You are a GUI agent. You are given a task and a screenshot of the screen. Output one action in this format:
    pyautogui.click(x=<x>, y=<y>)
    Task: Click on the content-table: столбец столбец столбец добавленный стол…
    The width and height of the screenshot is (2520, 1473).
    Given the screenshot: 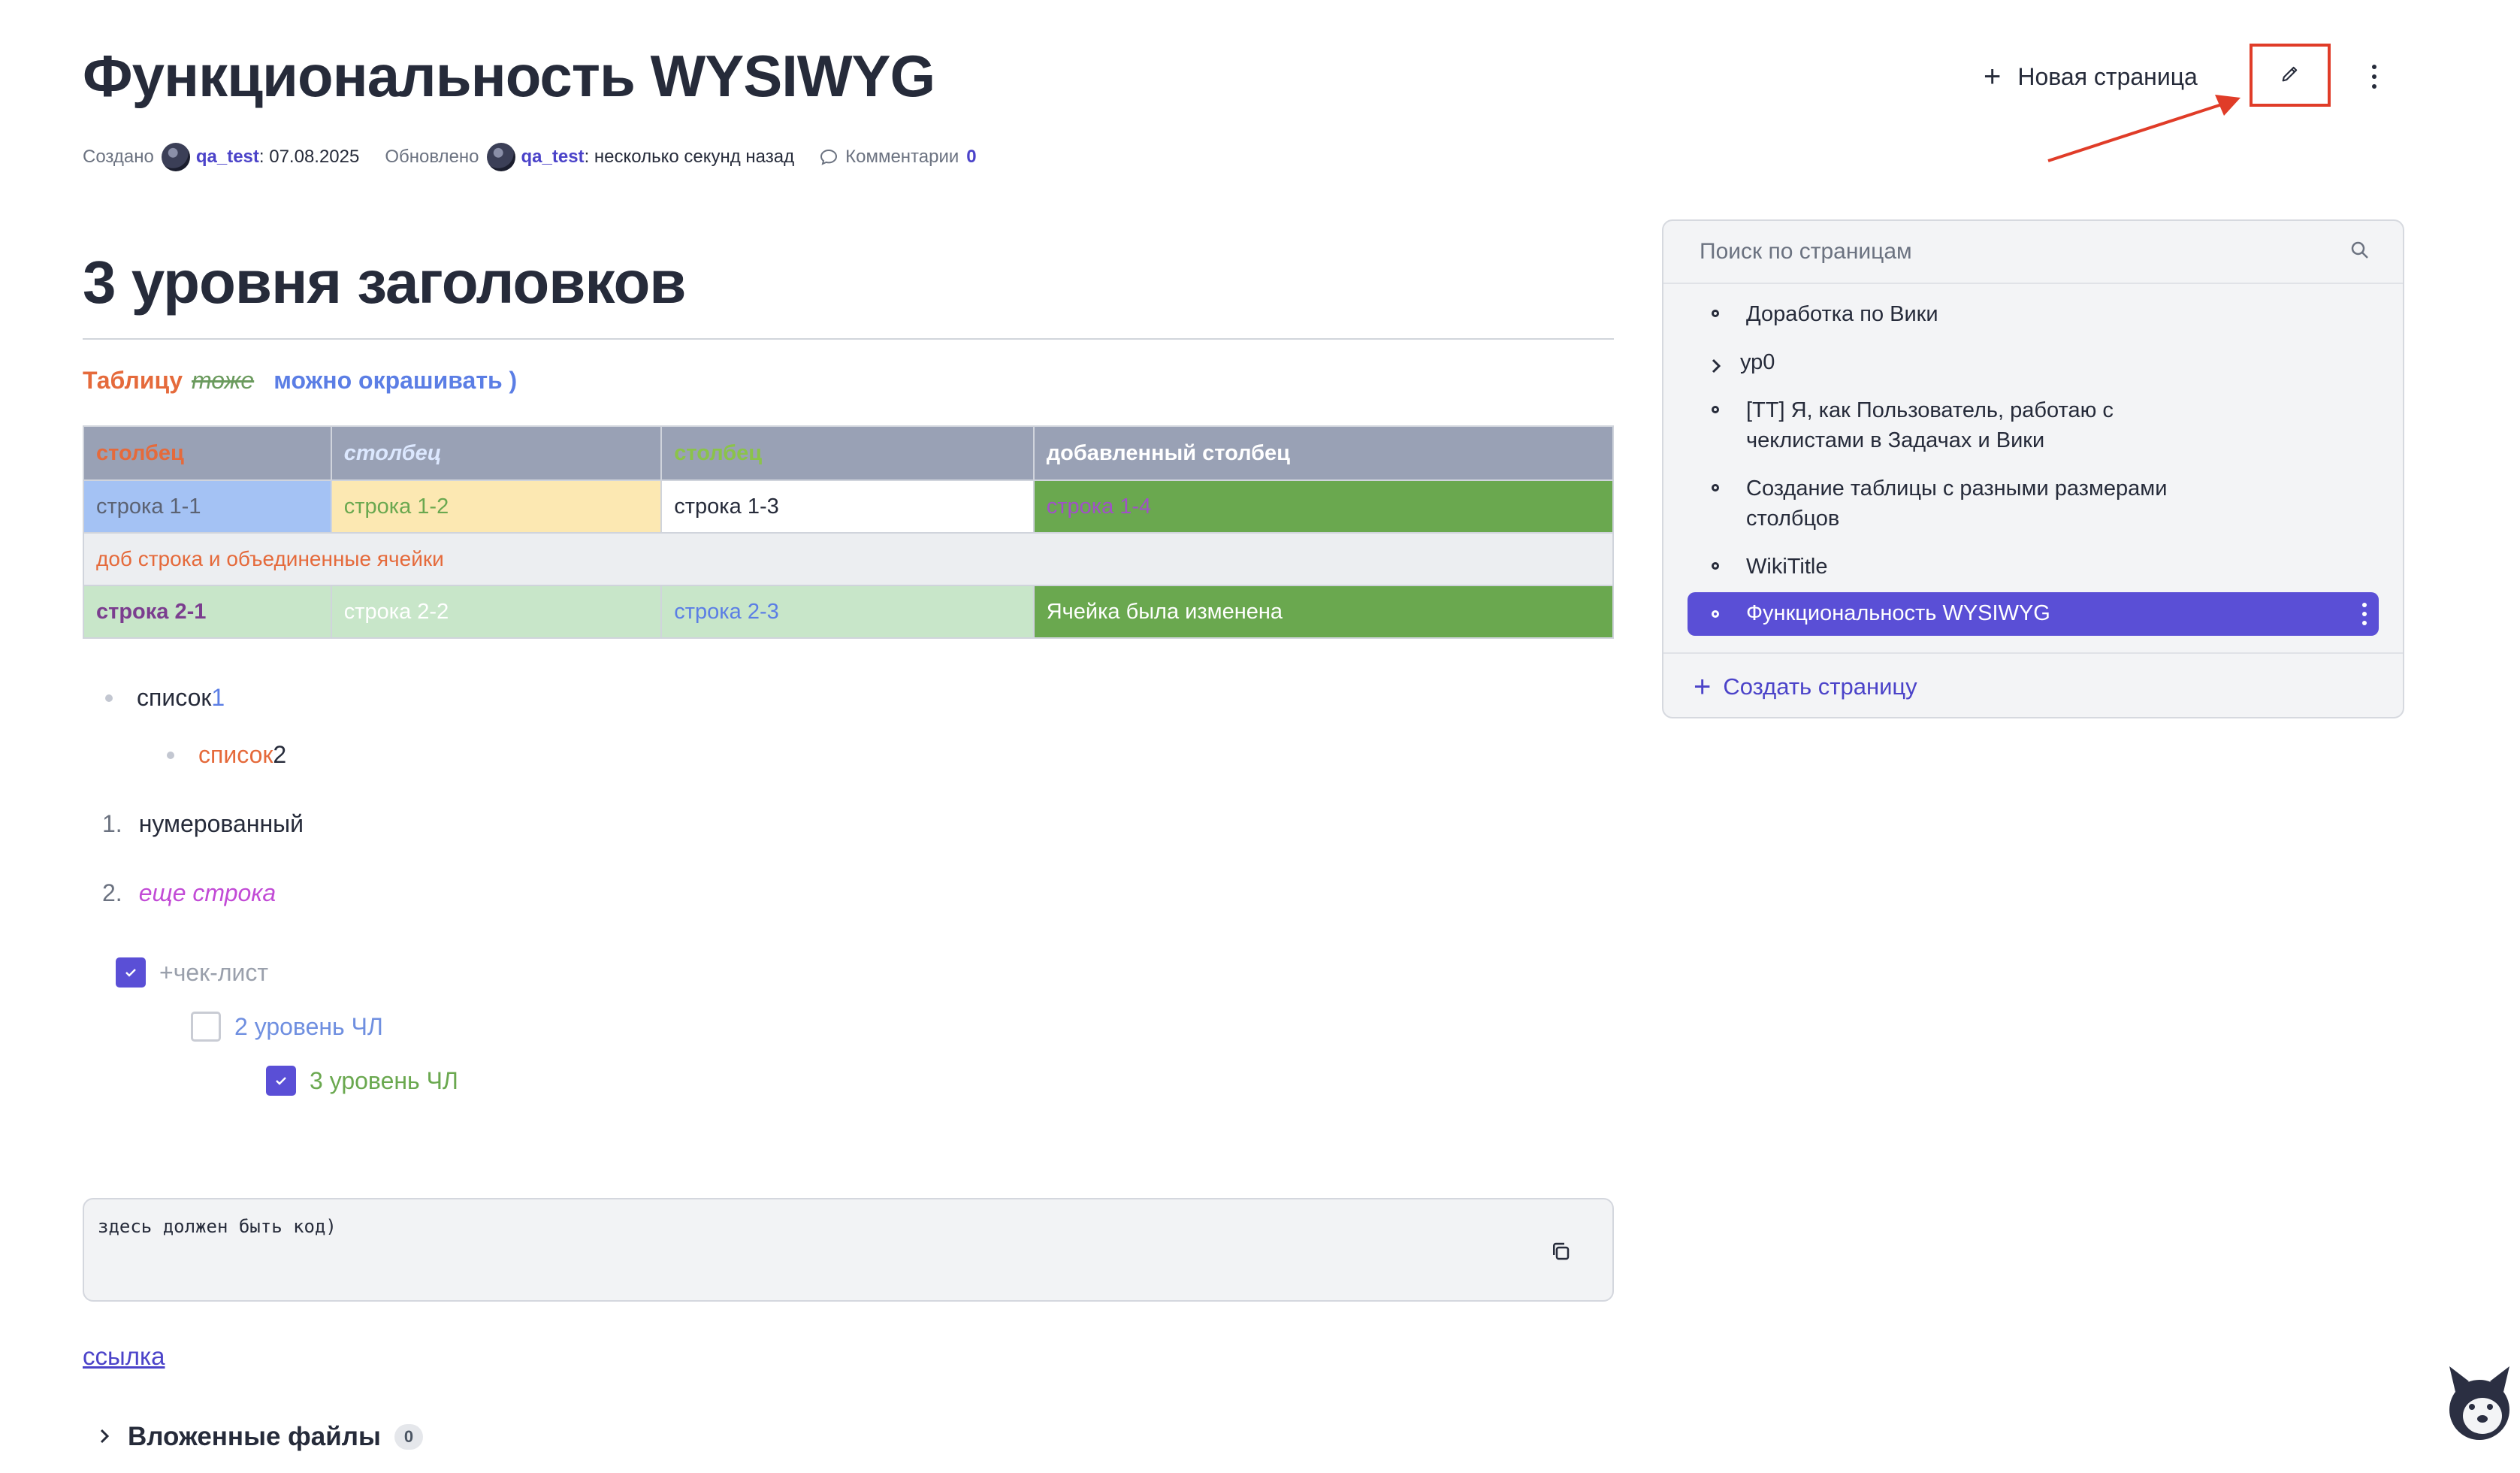 What is the action you would take?
    pyautogui.click(x=849, y=532)
    